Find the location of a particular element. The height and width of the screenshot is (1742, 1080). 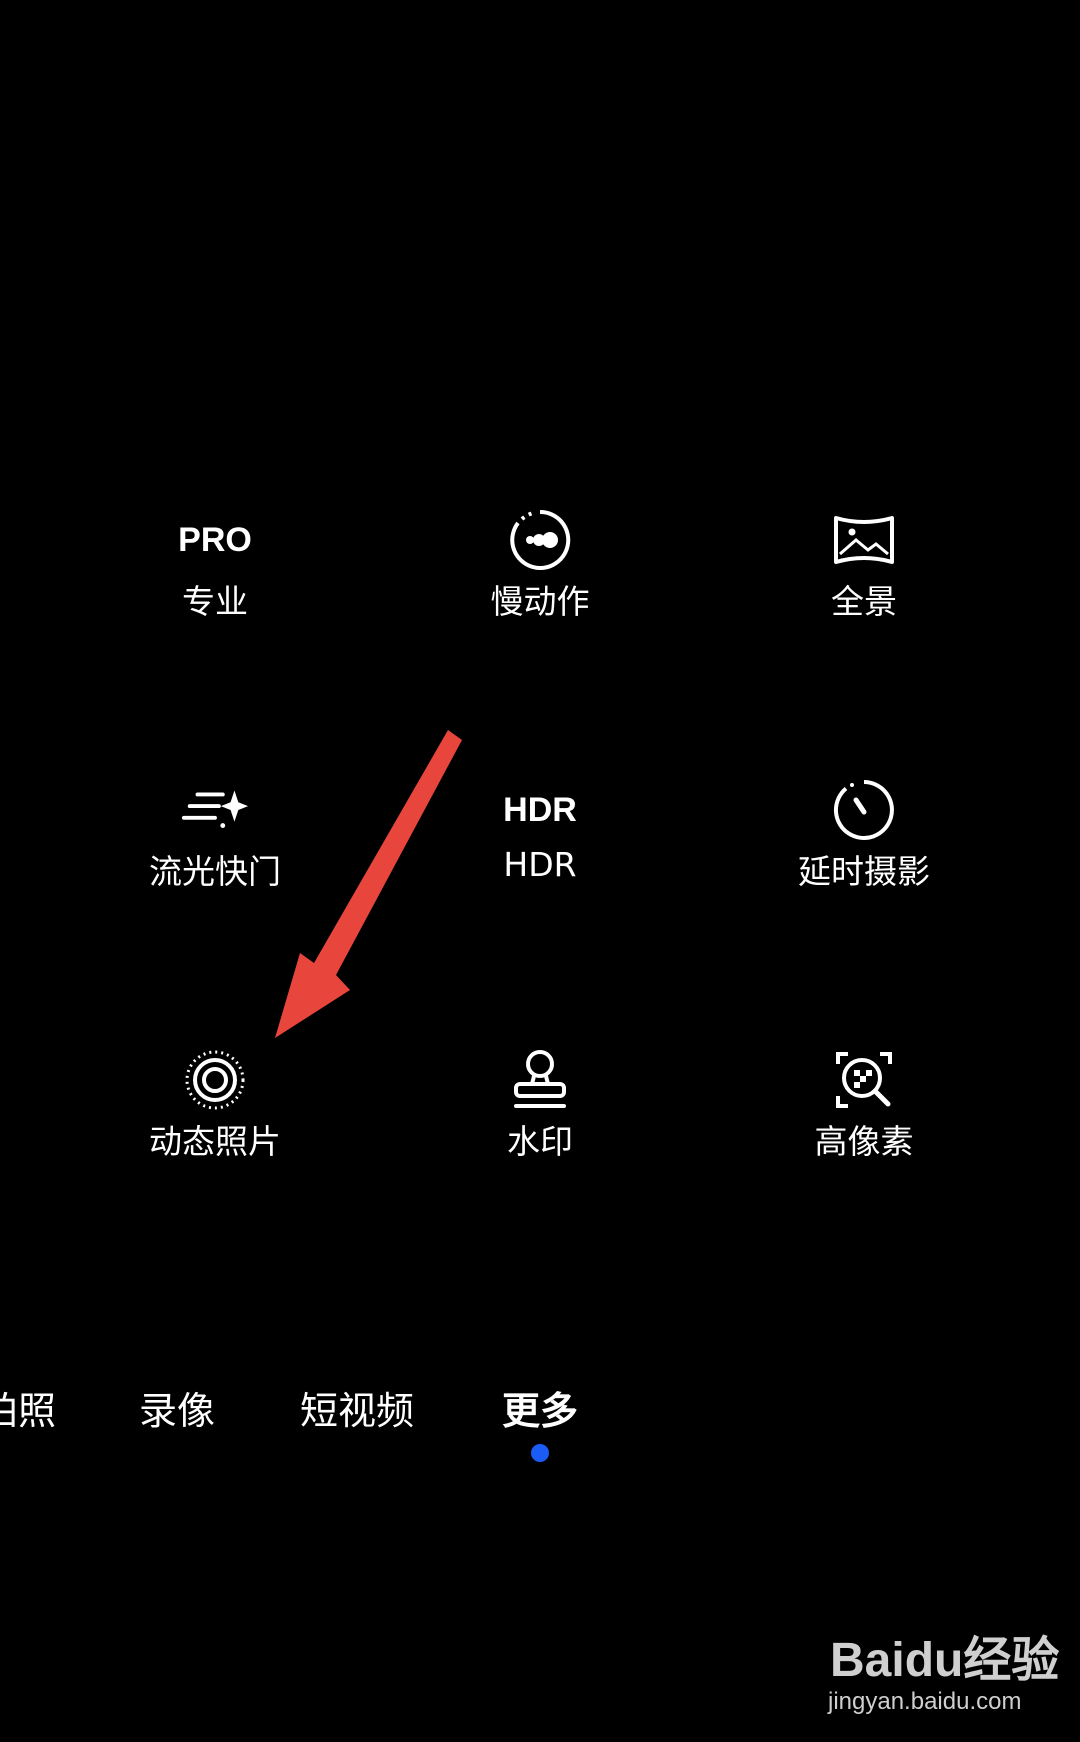

baidu-watermark: Baidu经验 jingyan.baidu.com is located at coordinates (944, 1675).